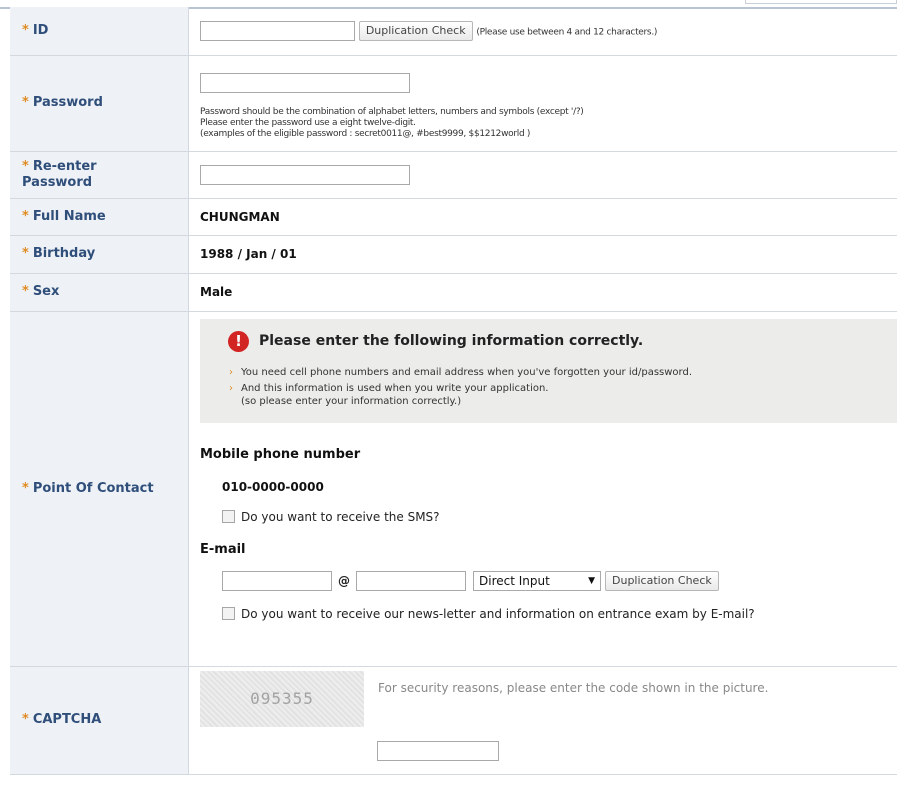 This screenshot has width=897, height=786. What do you see at coordinates (280, 454) in the screenshot?
I see `mobile-heading: Mobile phone number` at bounding box center [280, 454].